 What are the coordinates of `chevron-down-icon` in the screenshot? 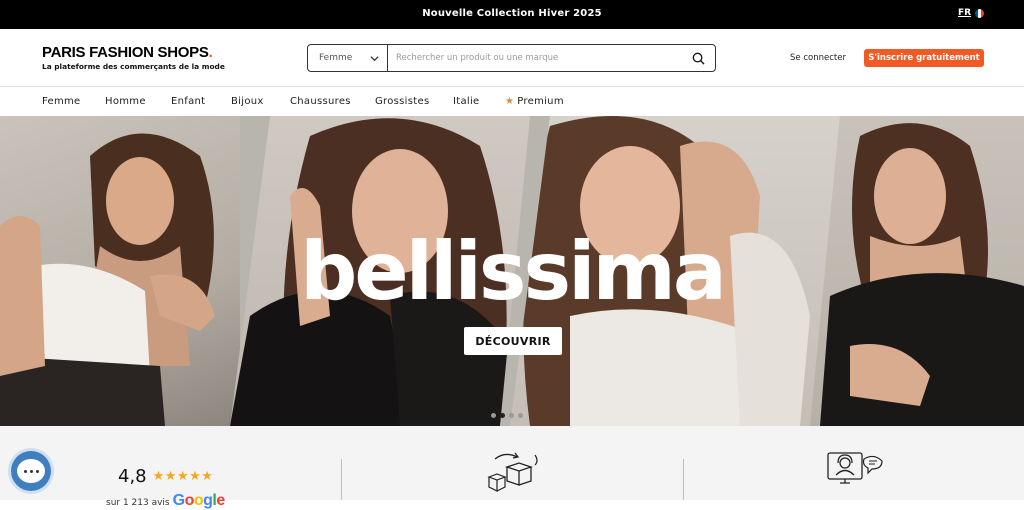 It's located at (374, 58).